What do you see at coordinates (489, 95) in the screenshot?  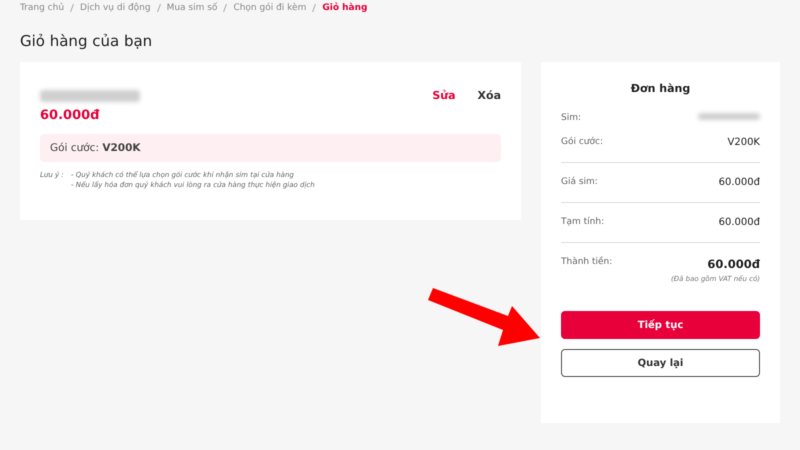 I see `delete-link: Xóa` at bounding box center [489, 95].